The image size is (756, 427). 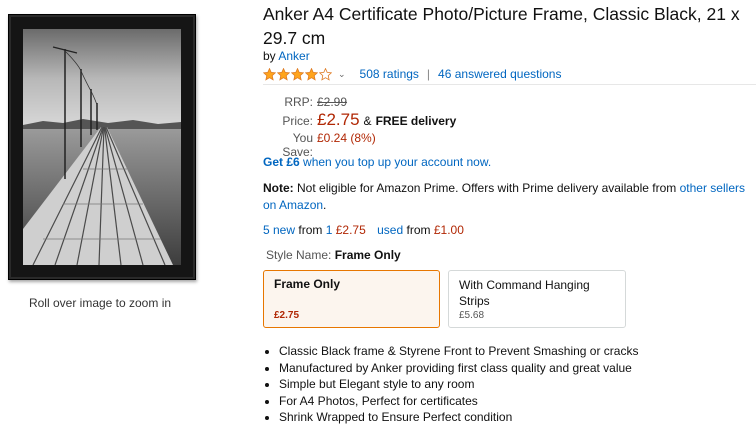 What do you see at coordinates (397, 162) in the screenshot?
I see `topup-text: when you top up your account now.` at bounding box center [397, 162].